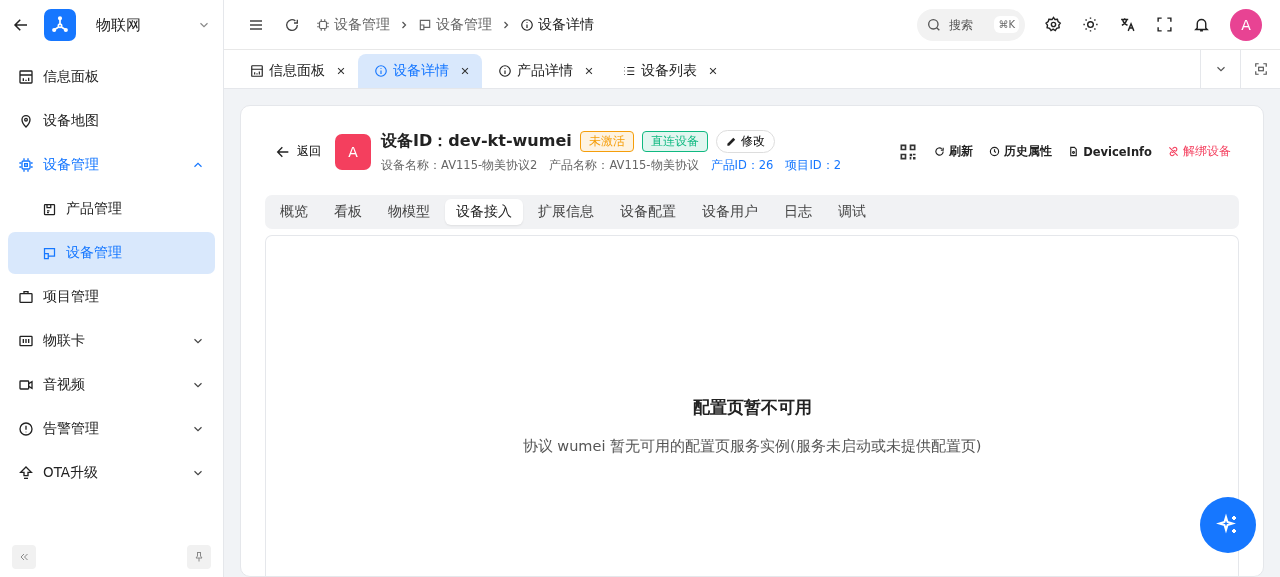 The height and width of the screenshot is (577, 1280). What do you see at coordinates (674, 141) in the screenshot?
I see `status-badge: 直连设备` at bounding box center [674, 141].